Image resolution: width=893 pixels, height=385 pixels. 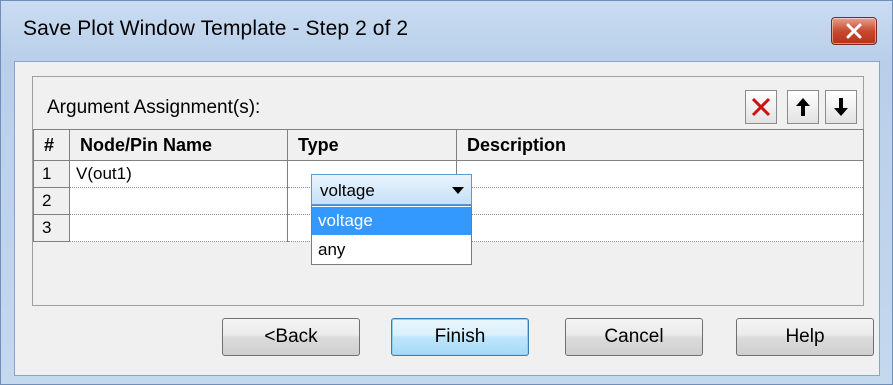 I want to click on arrow-up-icon, so click(x=803, y=107).